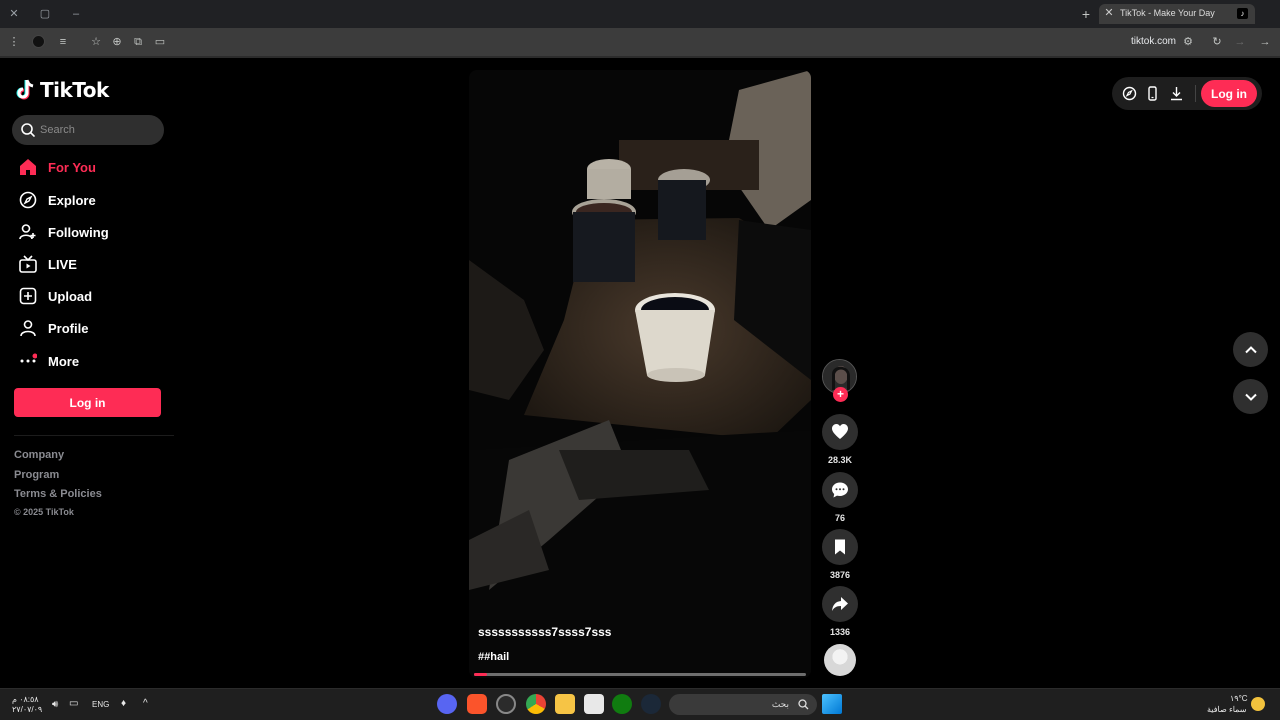 The height and width of the screenshot is (720, 1280). I want to click on file-explorer-app-icon, so click(565, 704).